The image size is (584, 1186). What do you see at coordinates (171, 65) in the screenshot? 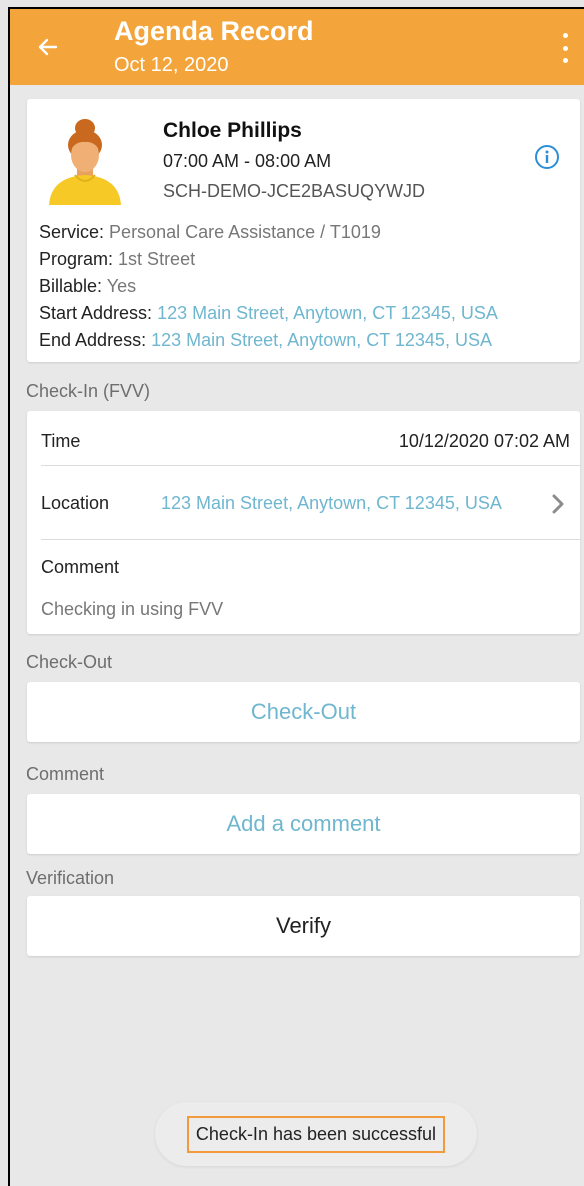
I see `page-date: Oct 12, 2020` at bounding box center [171, 65].